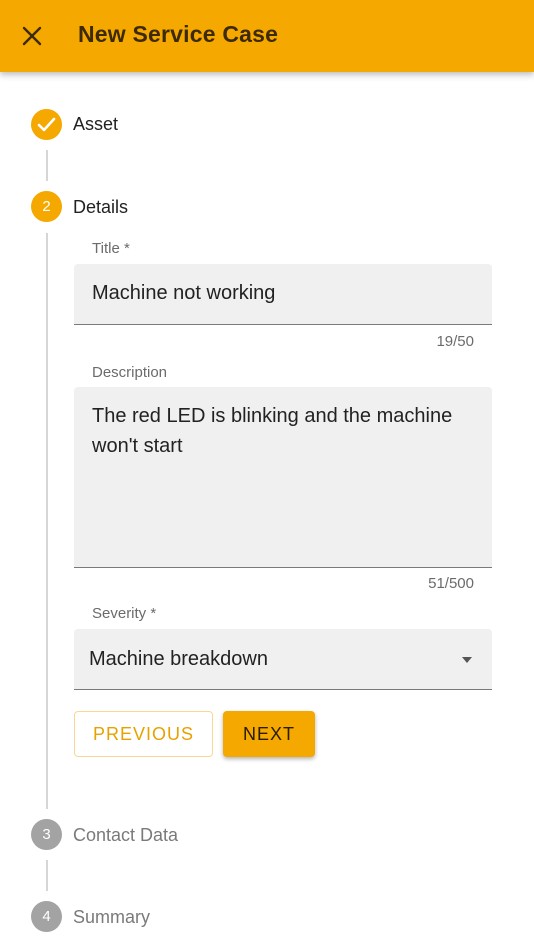  What do you see at coordinates (283, 659) in the screenshot?
I see `severity-select: Machine breakdown` at bounding box center [283, 659].